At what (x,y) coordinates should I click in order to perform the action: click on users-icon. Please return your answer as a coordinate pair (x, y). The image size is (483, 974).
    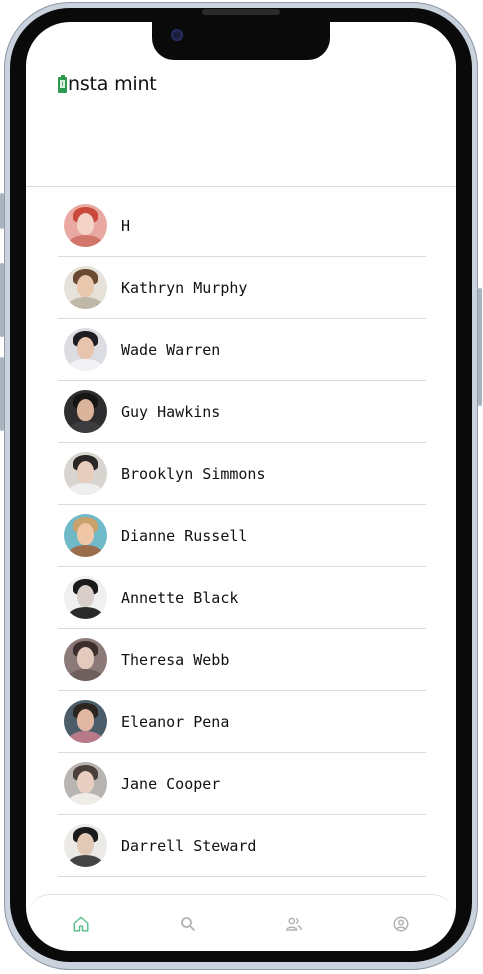
    Looking at the image, I should click on (294, 924).